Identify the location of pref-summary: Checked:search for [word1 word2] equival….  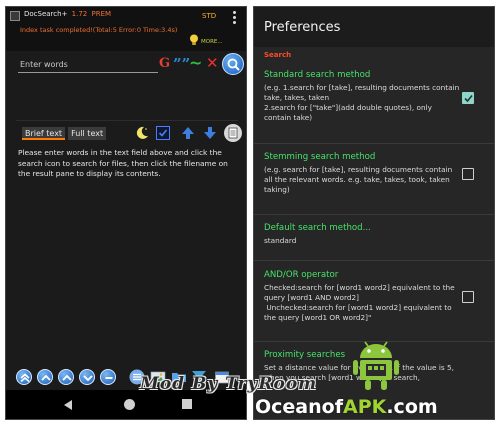
(359, 302).